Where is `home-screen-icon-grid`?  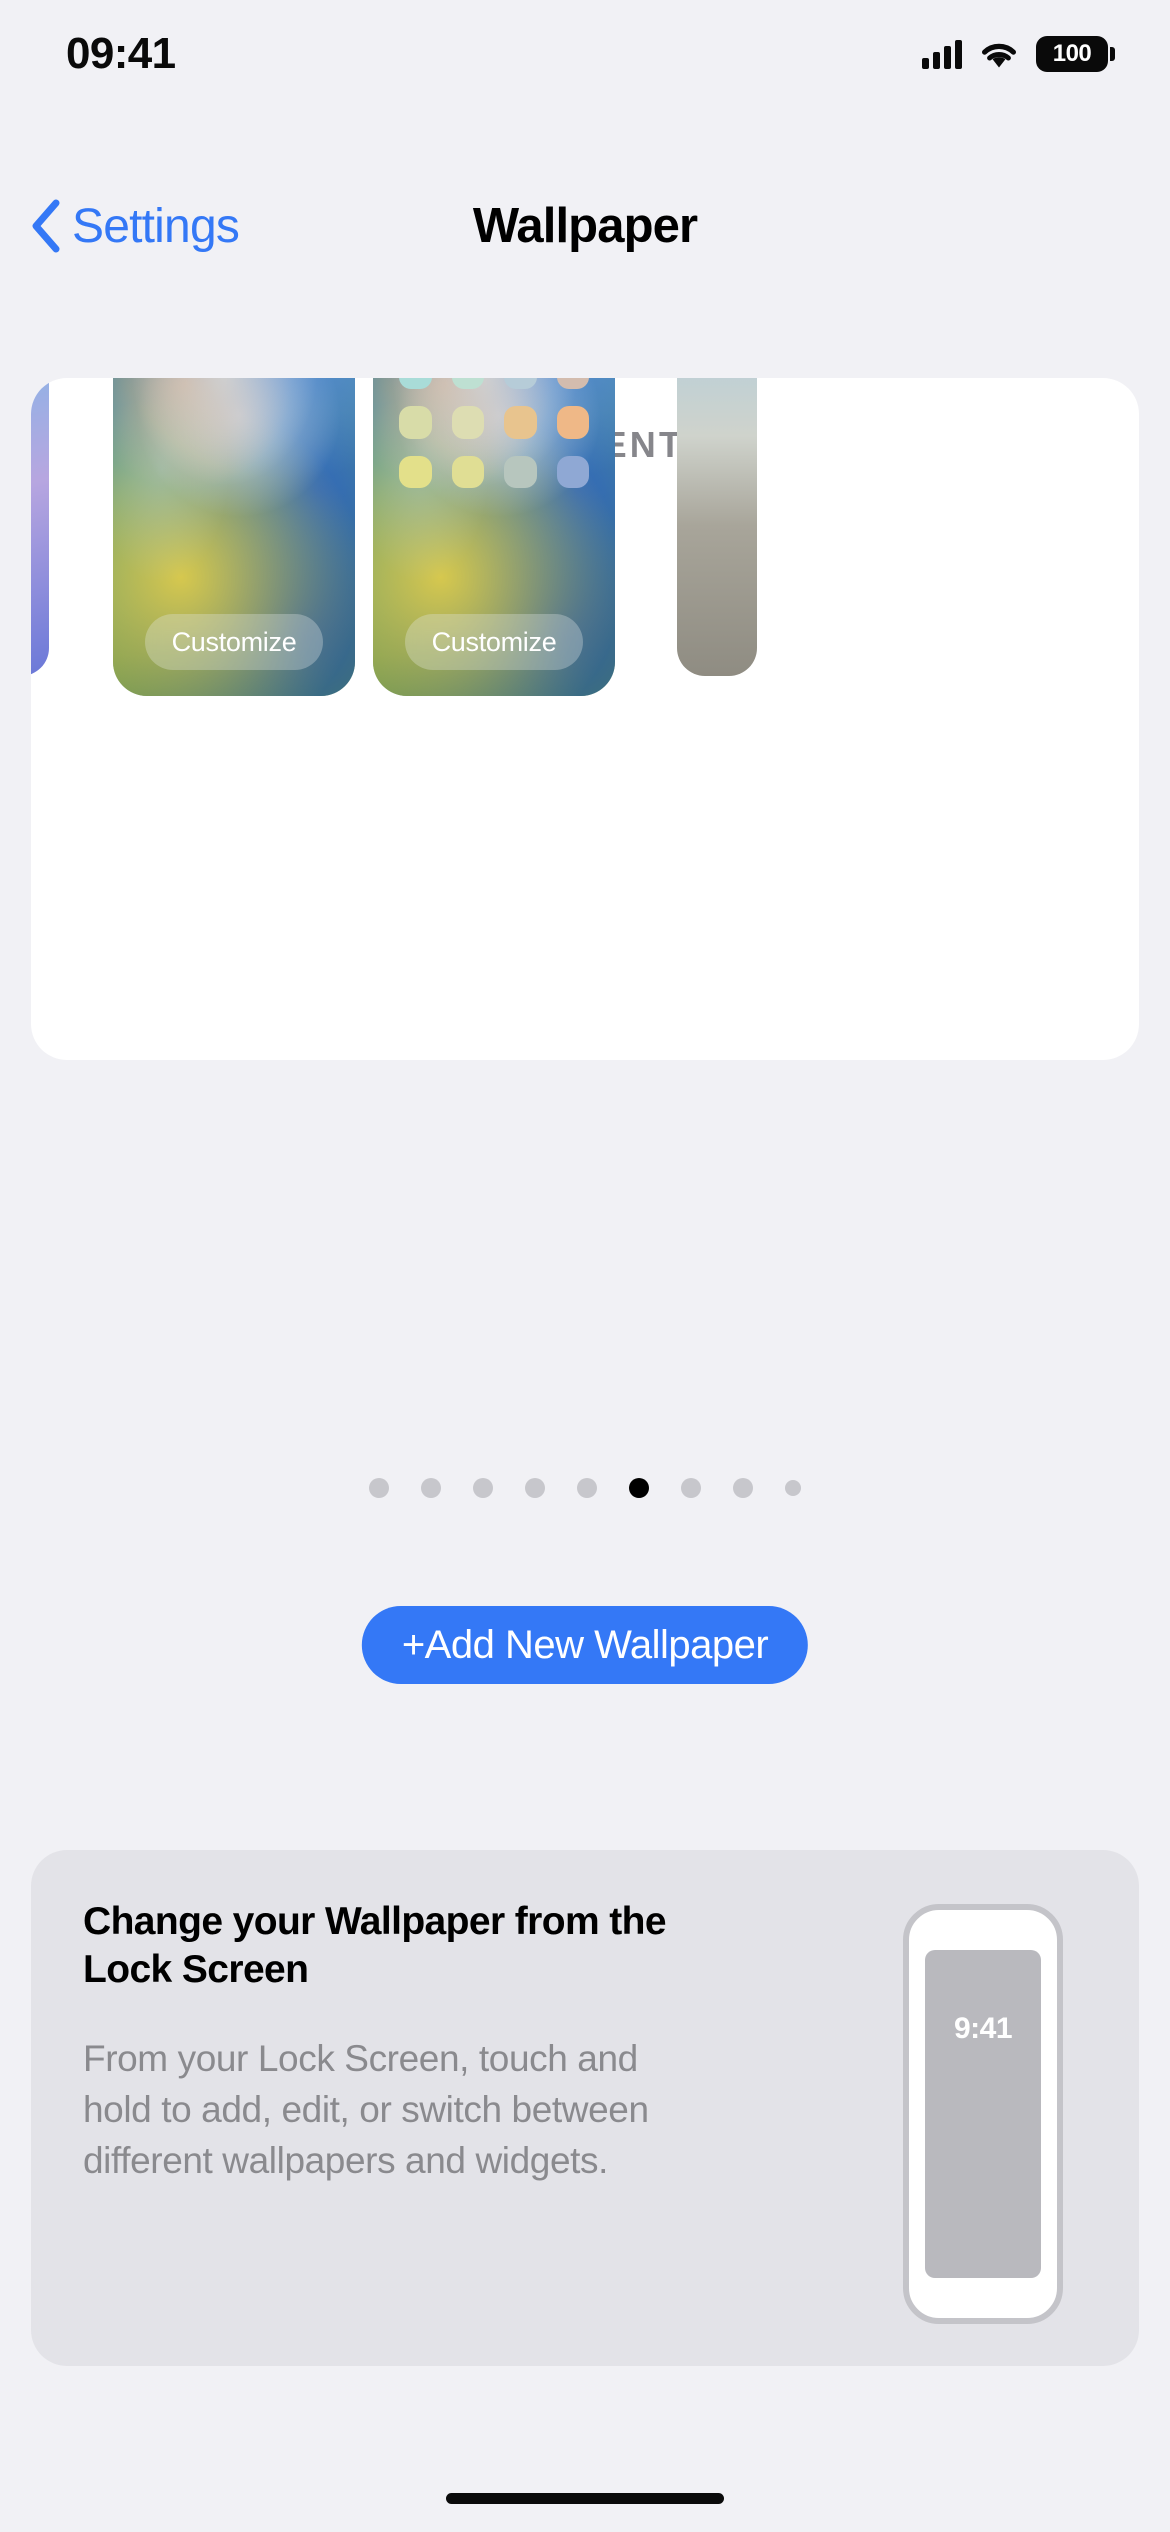
home-screen-icon-grid is located at coordinates (494, 433).